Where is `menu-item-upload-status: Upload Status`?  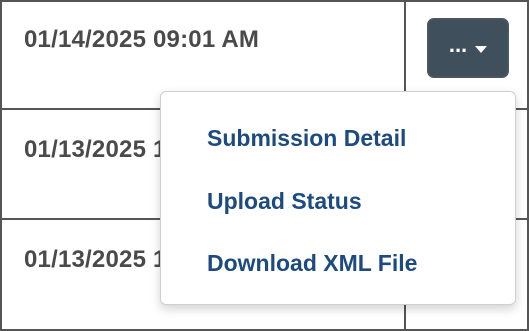 menu-item-upload-status: Upload Status is located at coordinates (284, 201).